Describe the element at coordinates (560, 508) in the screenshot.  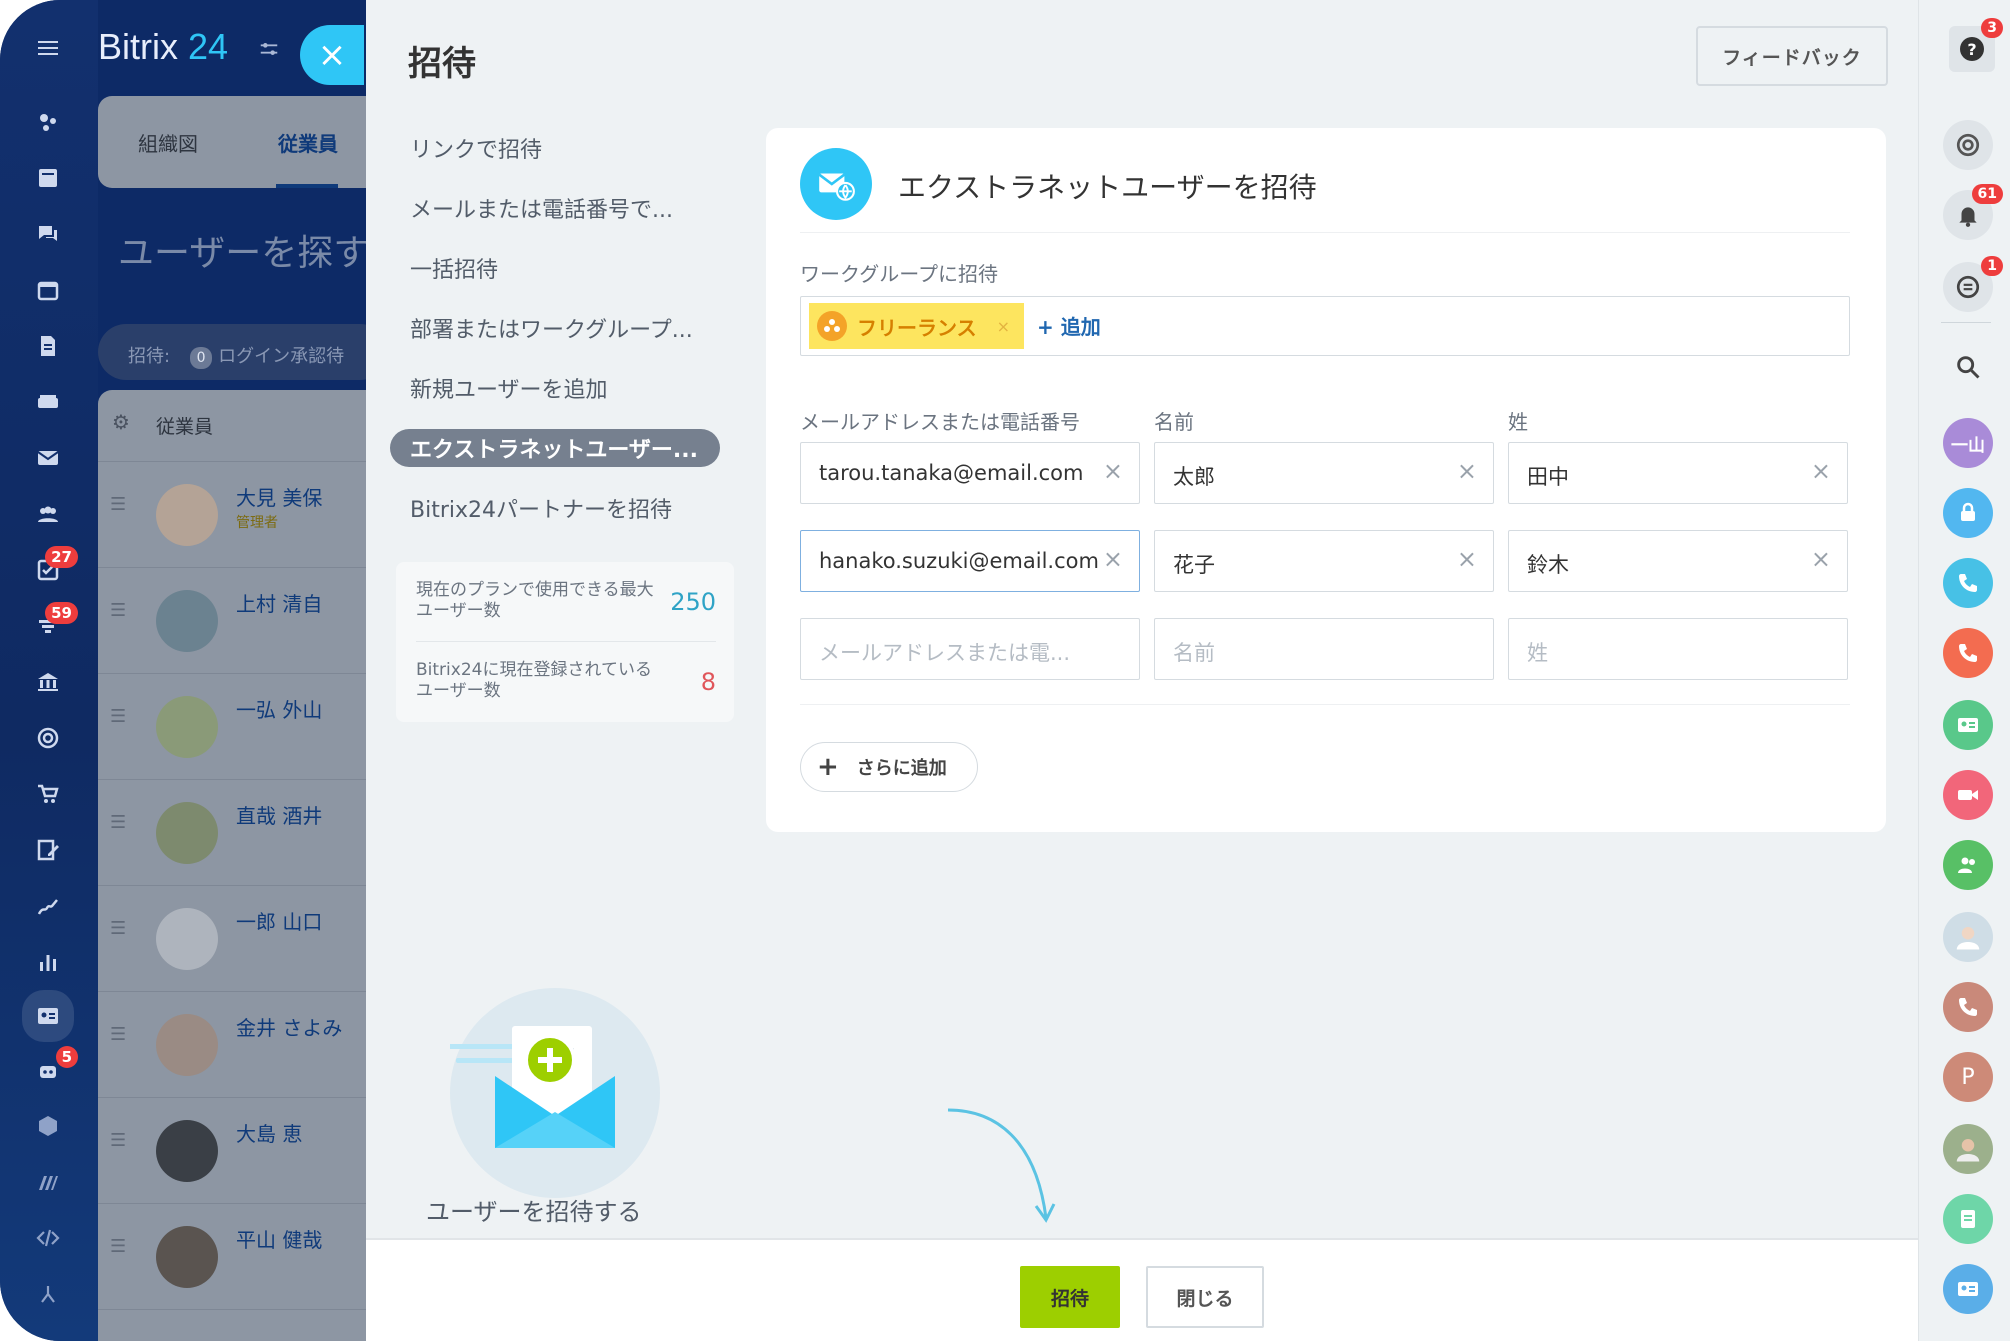
I see `menu-item-partner-invite: Bitrix24パートナーを招待` at that location.